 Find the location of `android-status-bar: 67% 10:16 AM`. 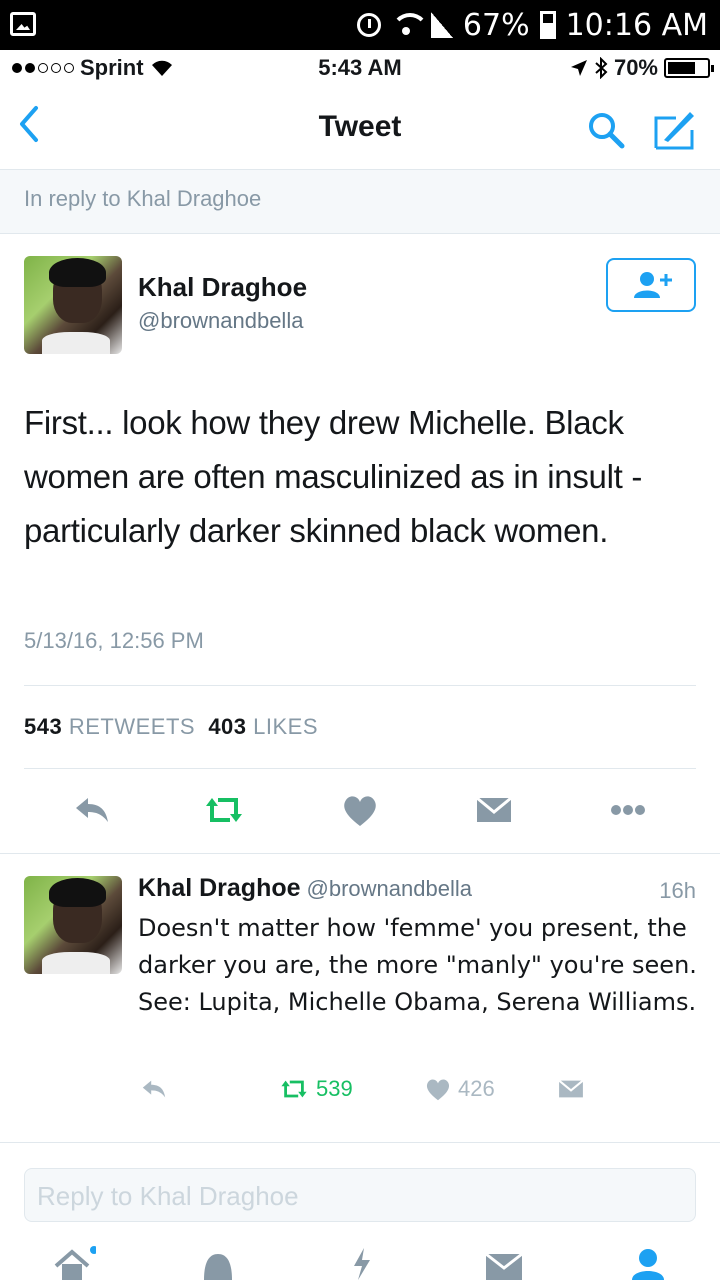

android-status-bar: 67% 10:16 AM is located at coordinates (360, 25).